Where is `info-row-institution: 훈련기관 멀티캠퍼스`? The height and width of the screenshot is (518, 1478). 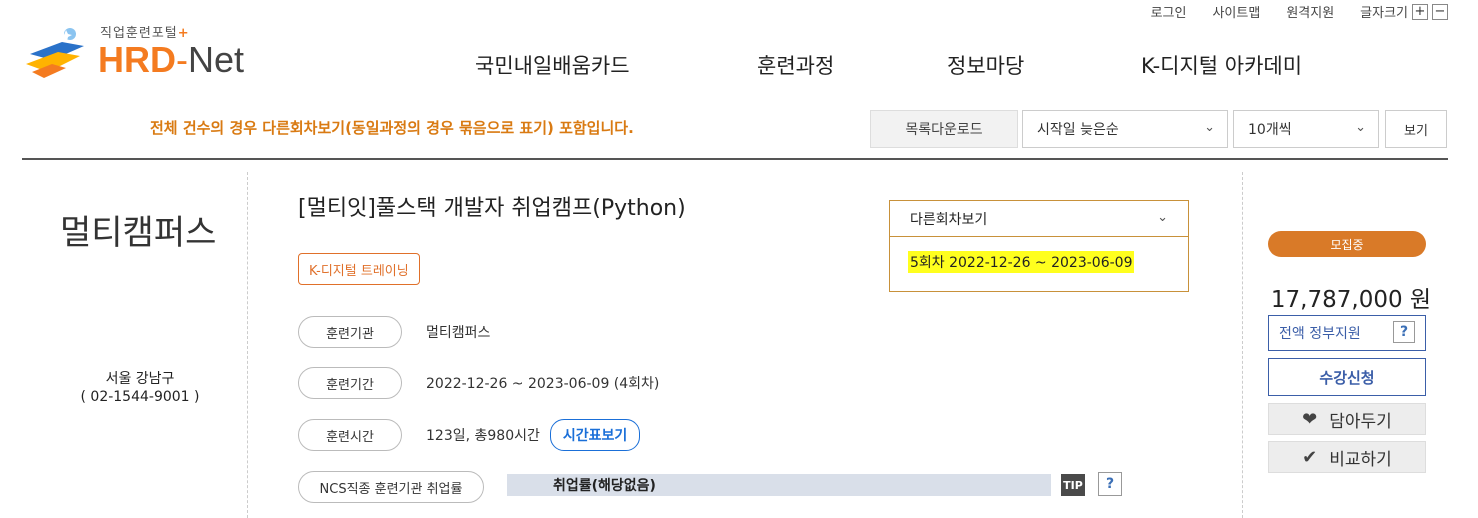 info-row-institution: 훈련기관 멀티캠퍼스 is located at coordinates (394, 332).